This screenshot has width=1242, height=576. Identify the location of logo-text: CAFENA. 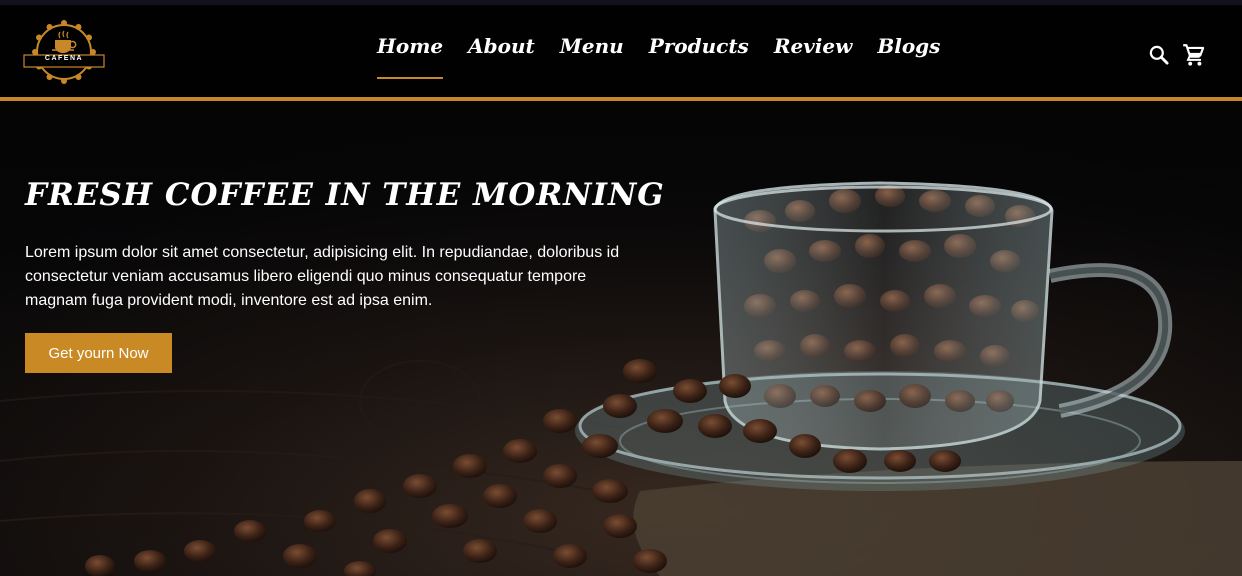
(64, 58).